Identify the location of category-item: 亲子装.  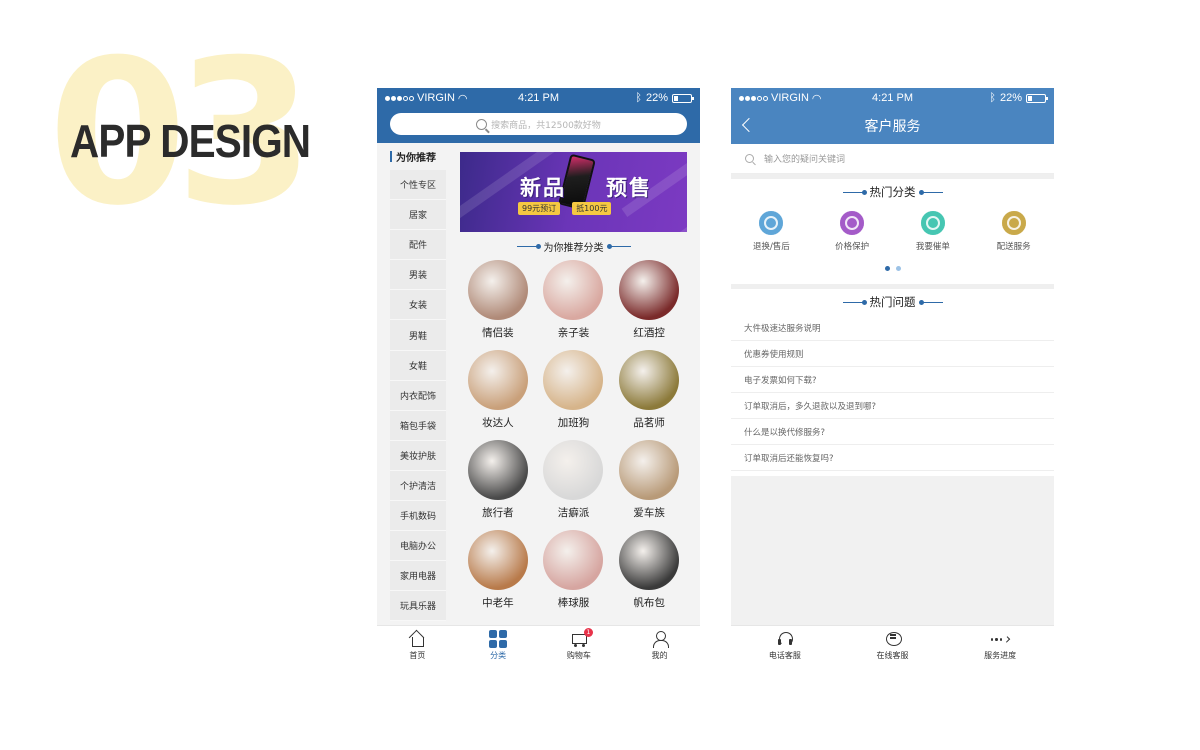
(574, 302).